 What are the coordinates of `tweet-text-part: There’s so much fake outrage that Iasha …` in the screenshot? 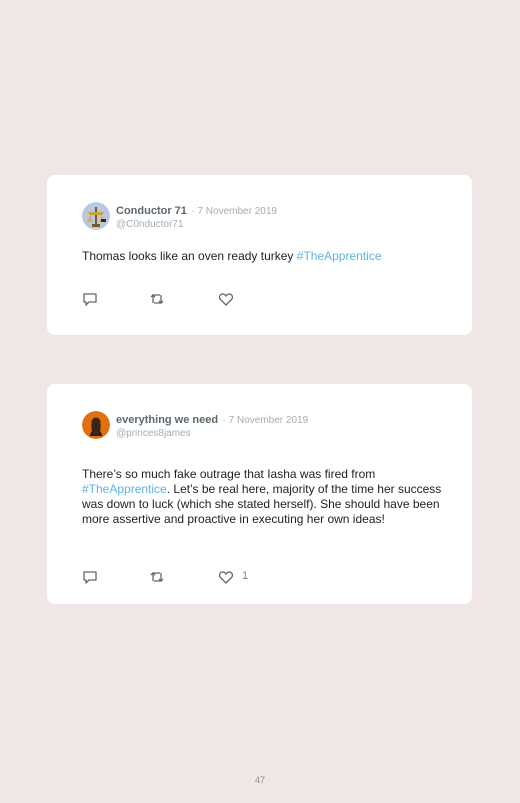 It's located at (229, 474).